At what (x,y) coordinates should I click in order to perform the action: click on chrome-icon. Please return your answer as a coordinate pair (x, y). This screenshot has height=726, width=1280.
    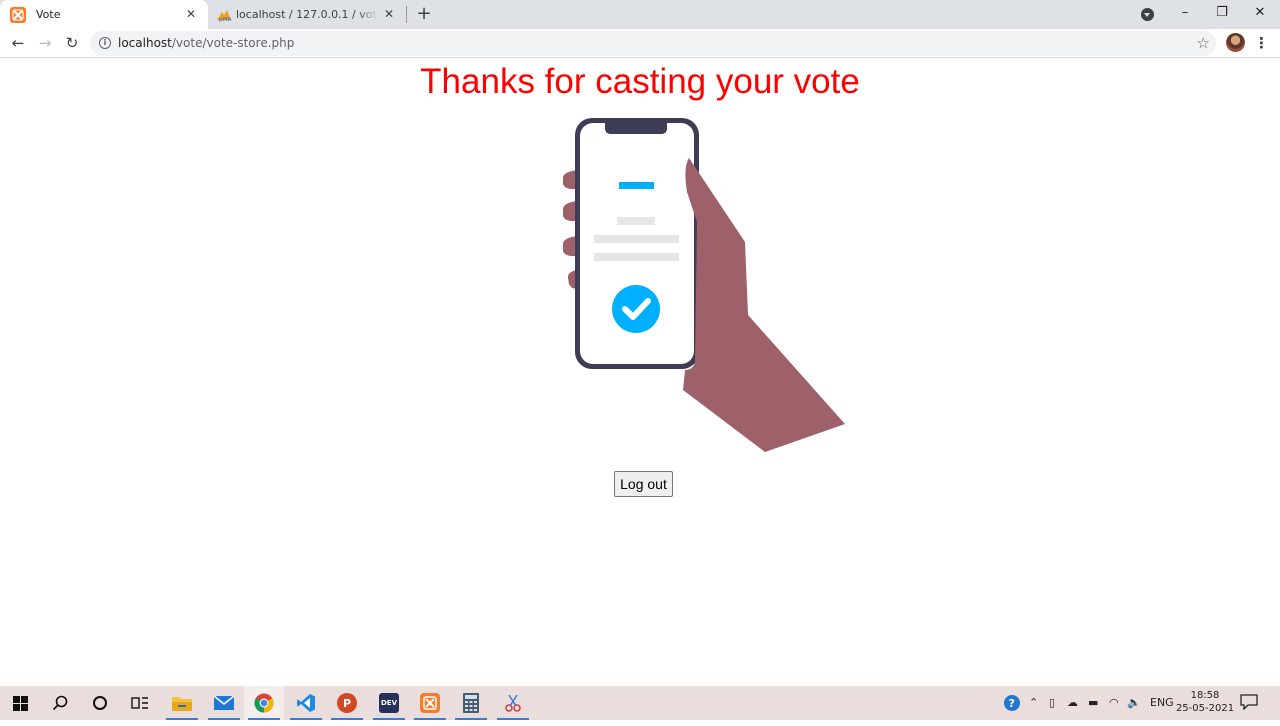
    Looking at the image, I should click on (264, 703).